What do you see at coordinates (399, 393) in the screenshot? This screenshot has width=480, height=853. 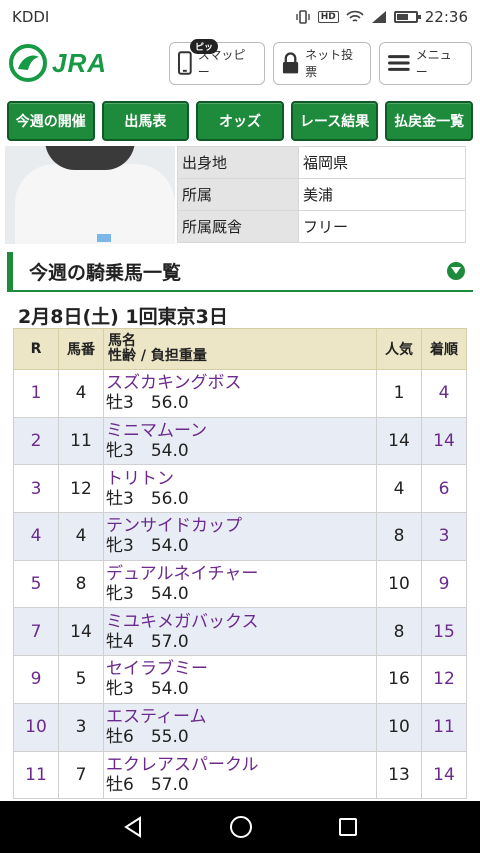 I see `popularity: 1` at bounding box center [399, 393].